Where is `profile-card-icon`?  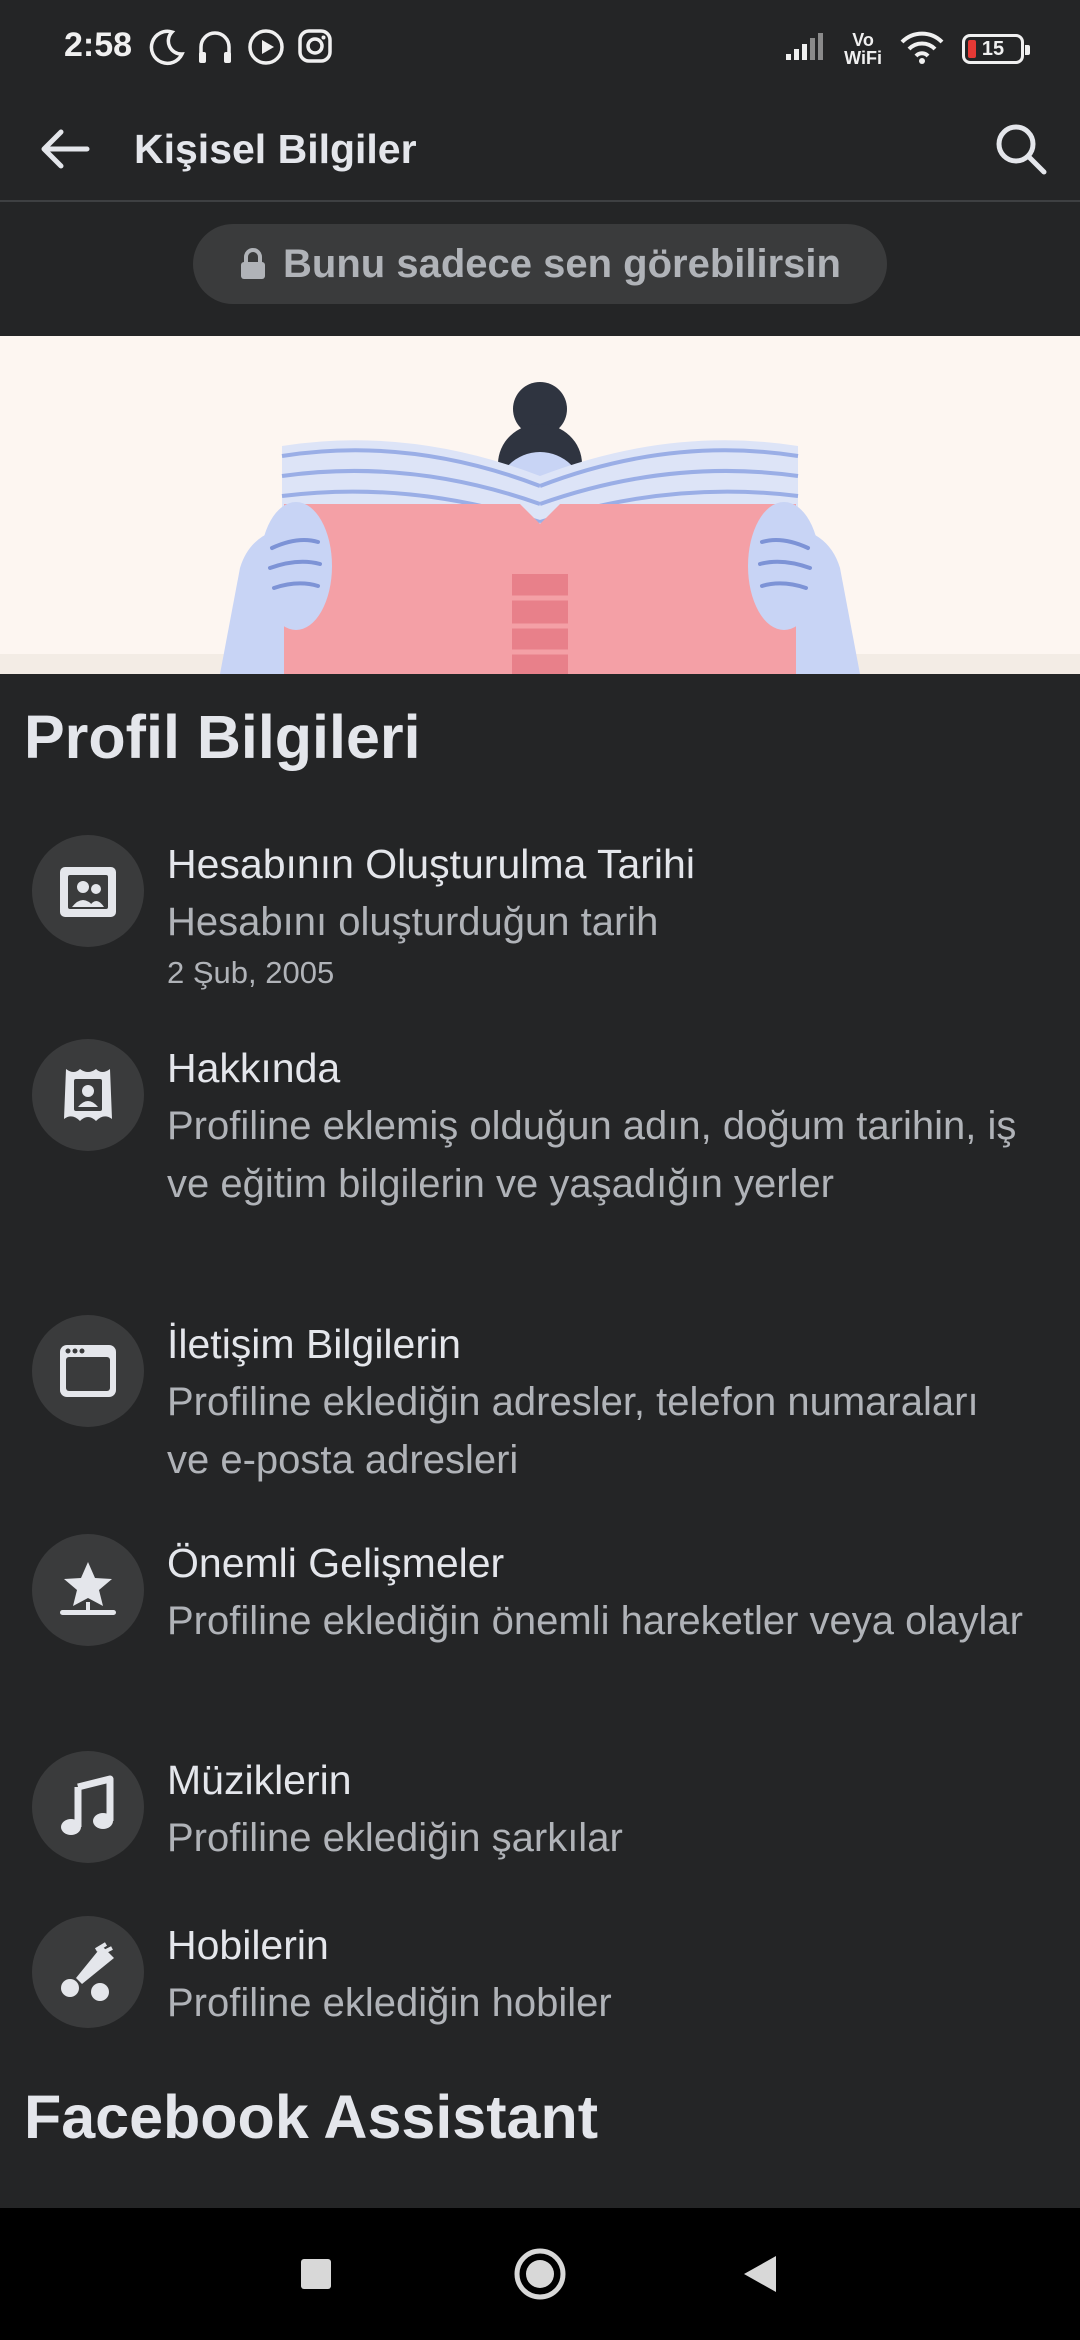
profile-card-icon is located at coordinates (88, 891).